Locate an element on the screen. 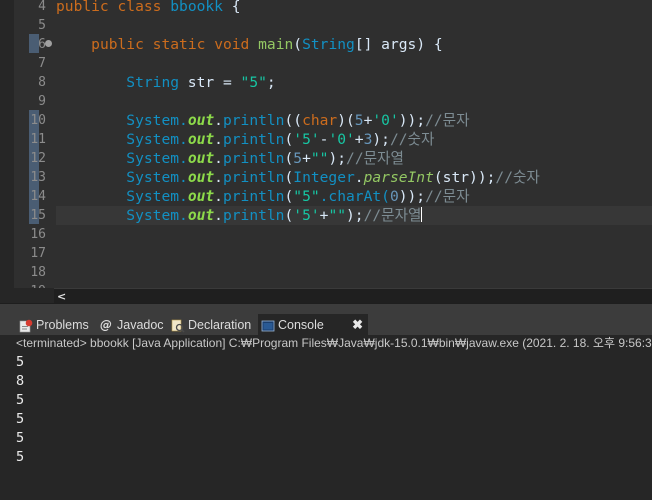 The height and width of the screenshot is (500, 652). code-line: System.out.println("5".charAt(0));//문자 is located at coordinates (354, 196).